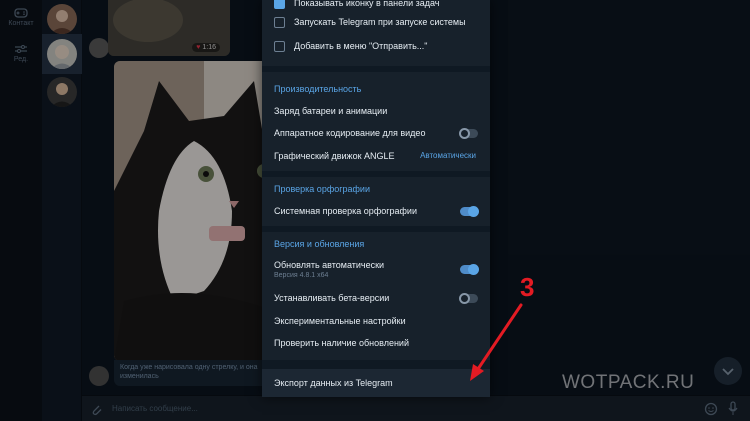 This screenshot has height=421, width=750. What do you see at coordinates (496, 342) in the screenshot?
I see `annotation-arrow` at bounding box center [496, 342].